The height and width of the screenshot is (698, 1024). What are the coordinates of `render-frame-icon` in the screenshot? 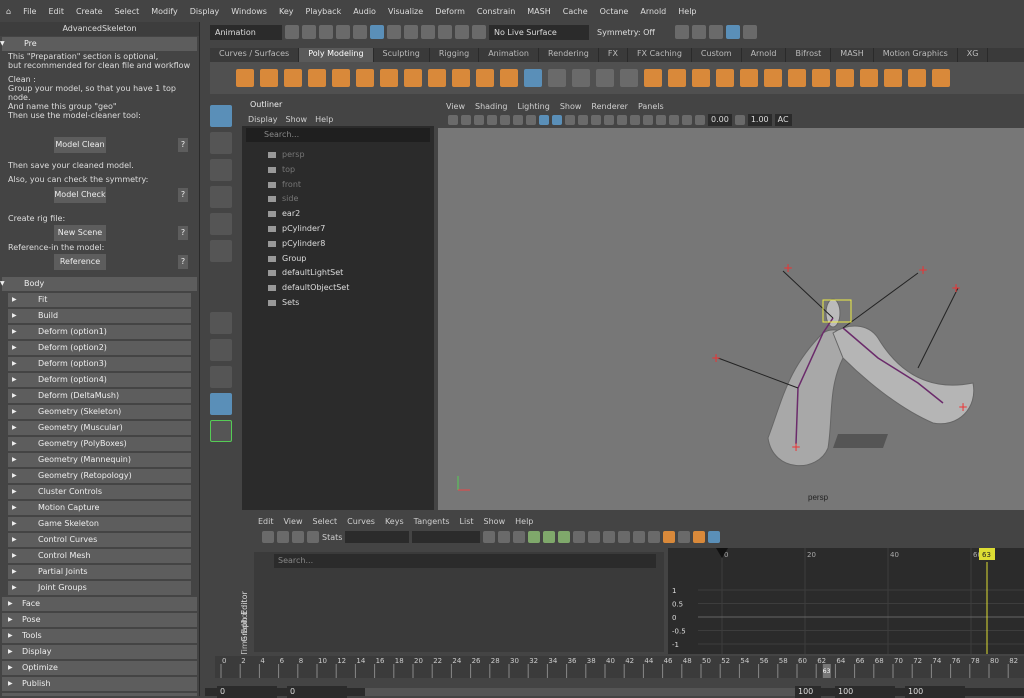 It's located at (682, 32).